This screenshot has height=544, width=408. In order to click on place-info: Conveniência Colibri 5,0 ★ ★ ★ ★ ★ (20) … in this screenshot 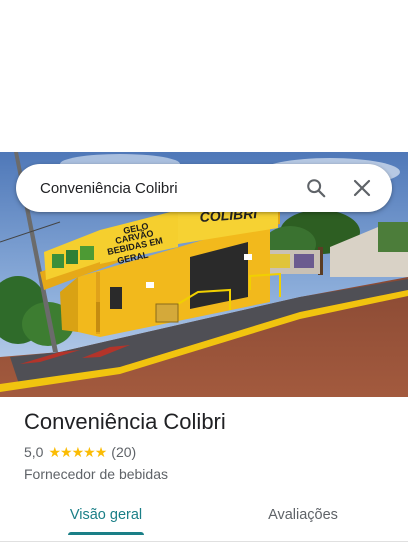, I will do `click(209, 445)`.